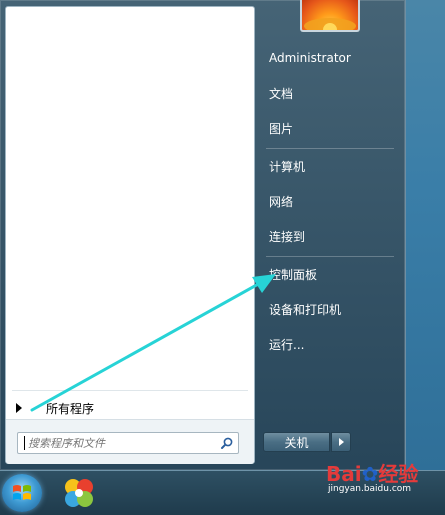 The height and width of the screenshot is (515, 445). Describe the element at coordinates (79, 493) in the screenshot. I see `pinned-app-icon` at that location.